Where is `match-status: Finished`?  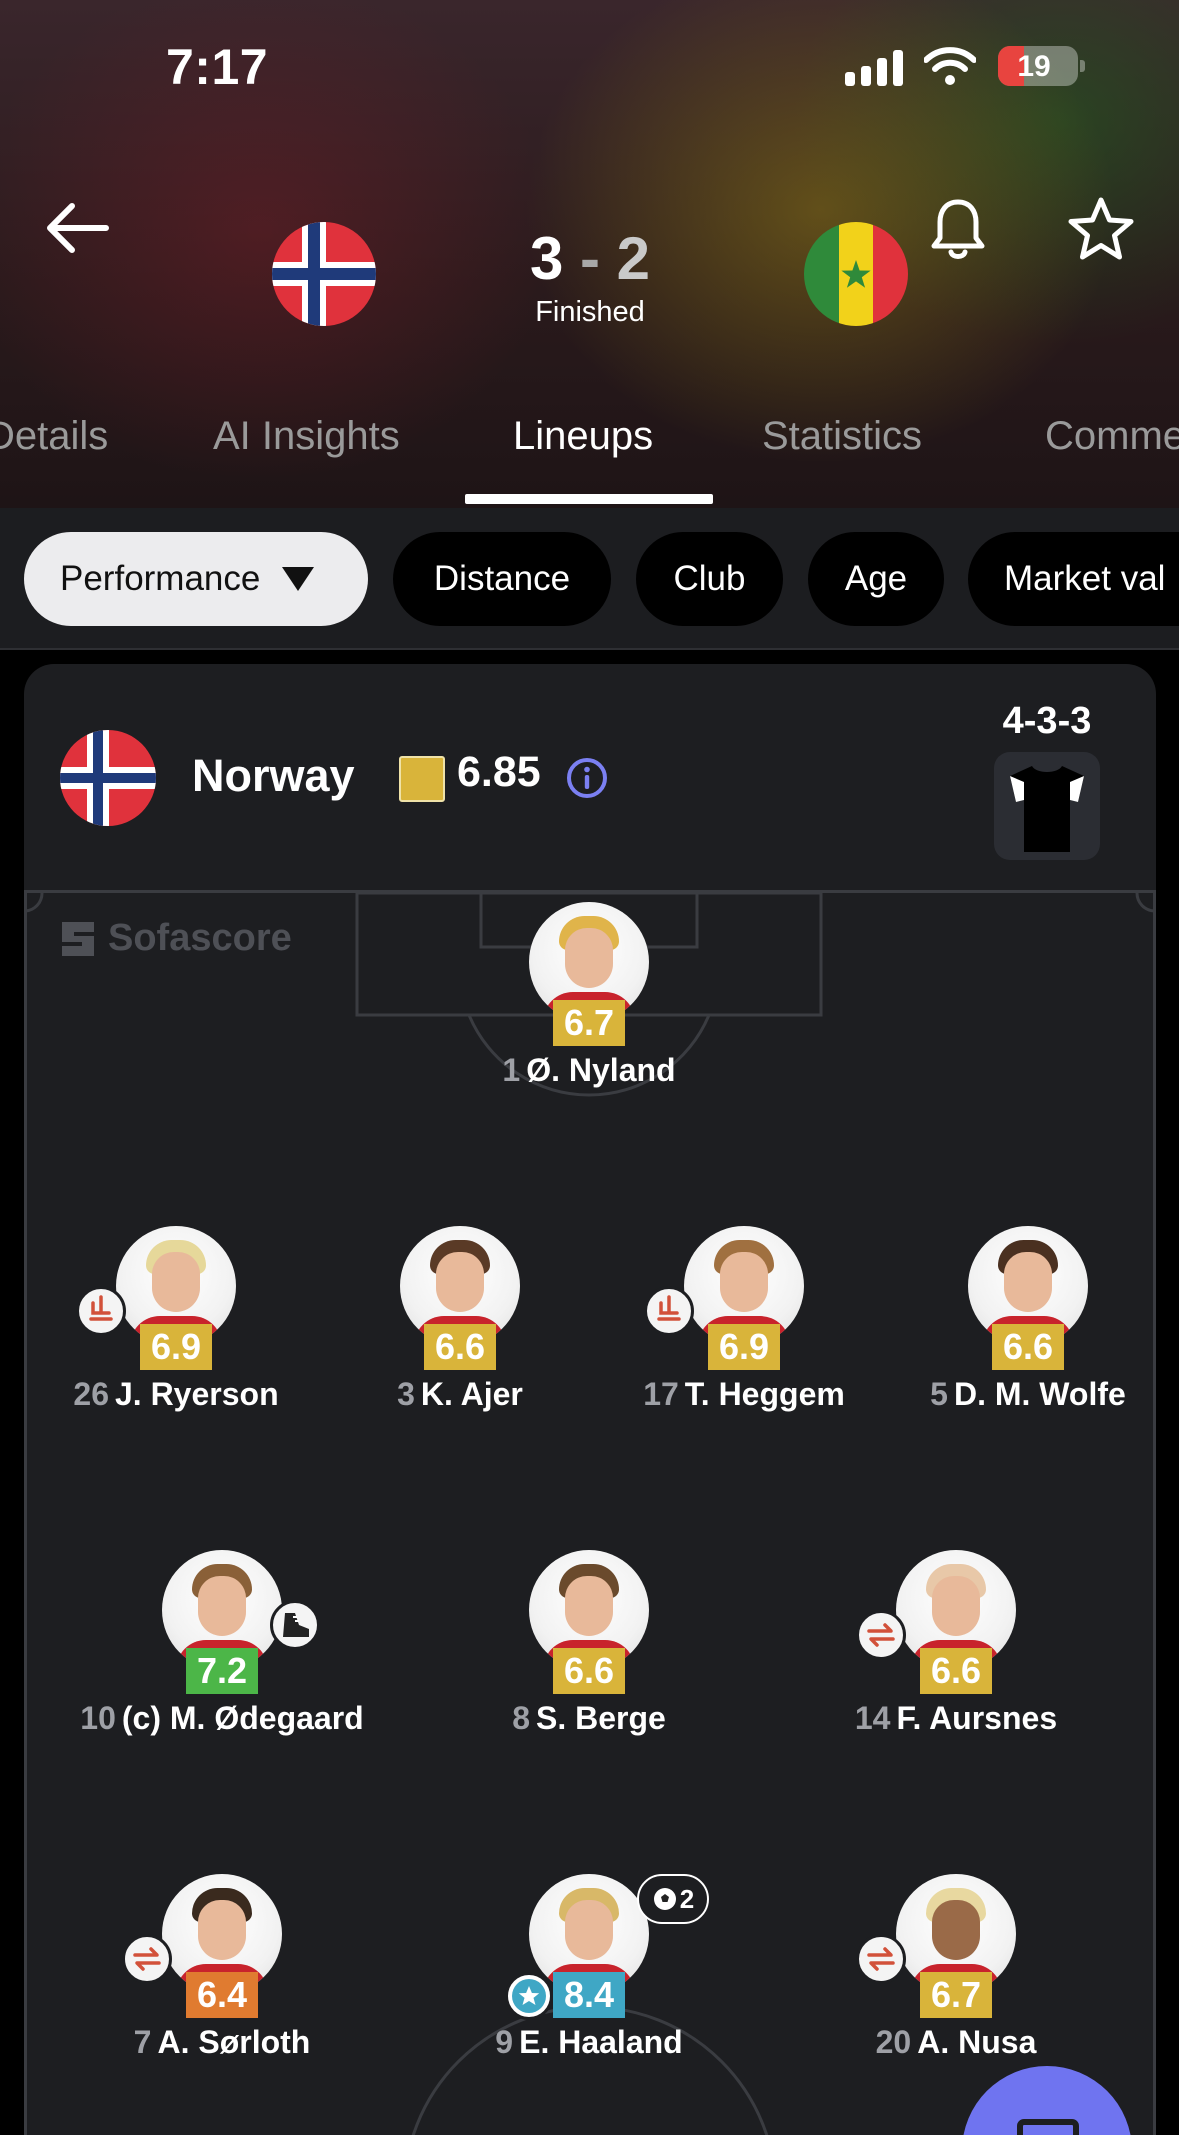
match-status: Finished is located at coordinates (590, 312).